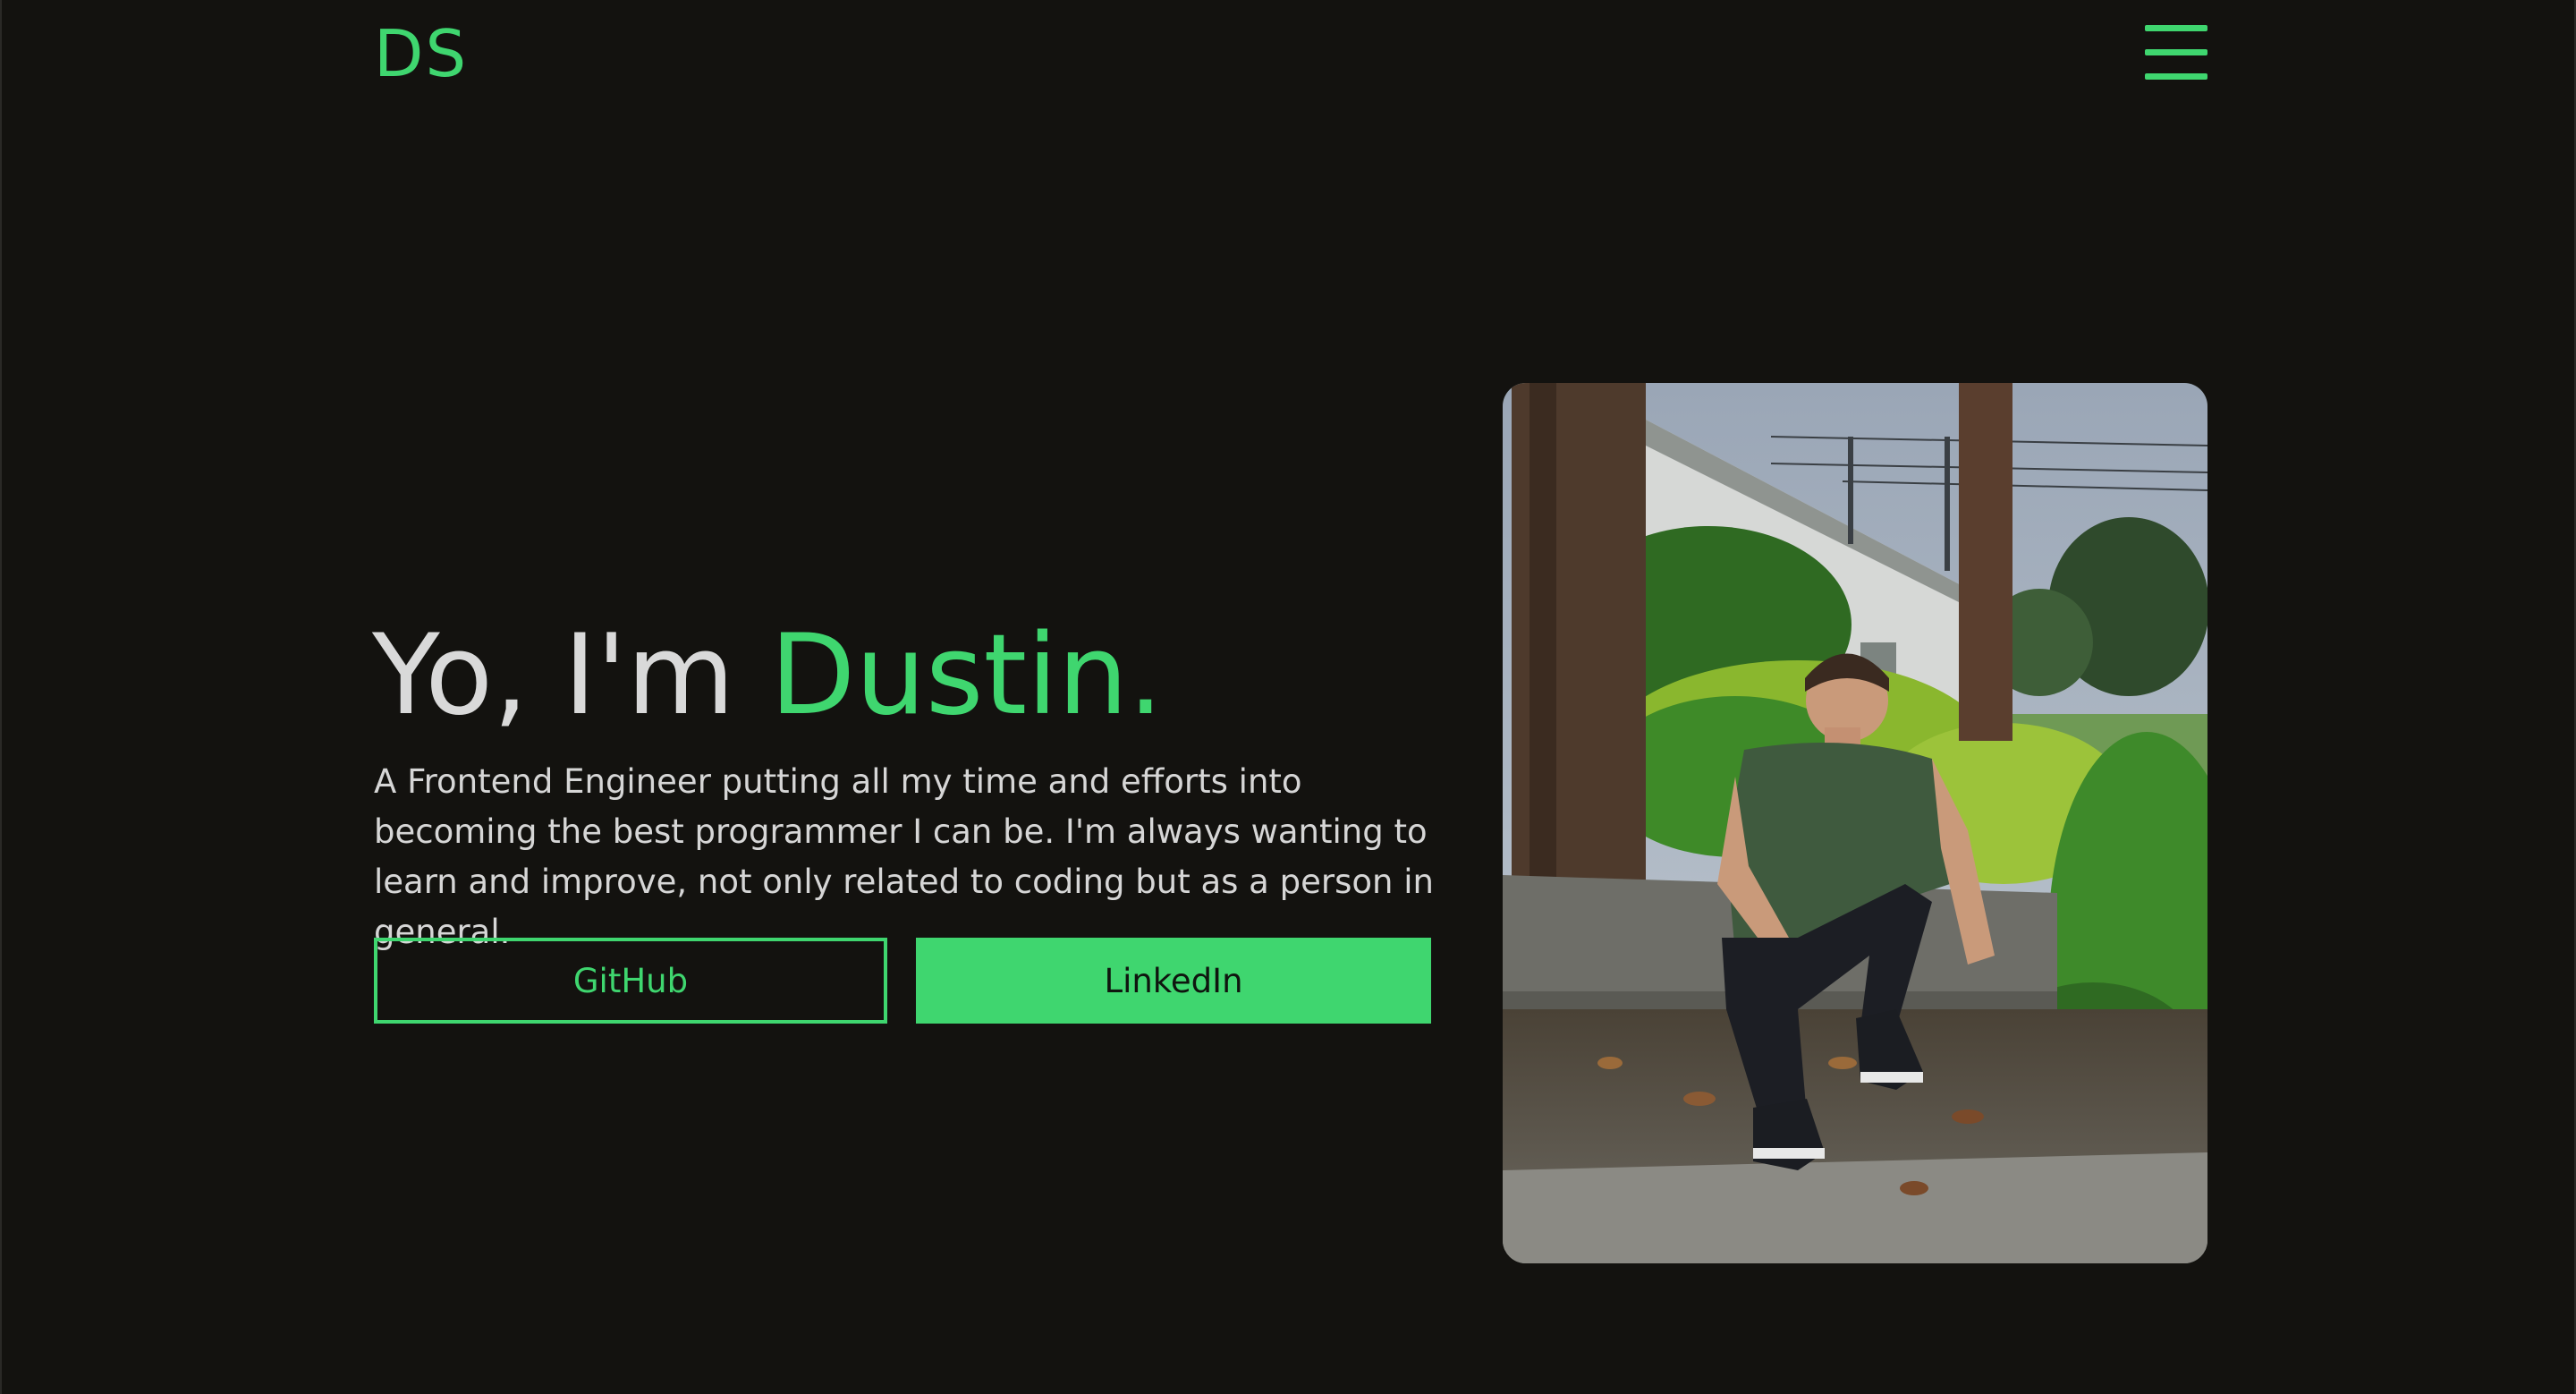 This screenshot has width=2576, height=1394. Describe the element at coordinates (630, 981) in the screenshot. I see `github-button: GitHub` at that location.